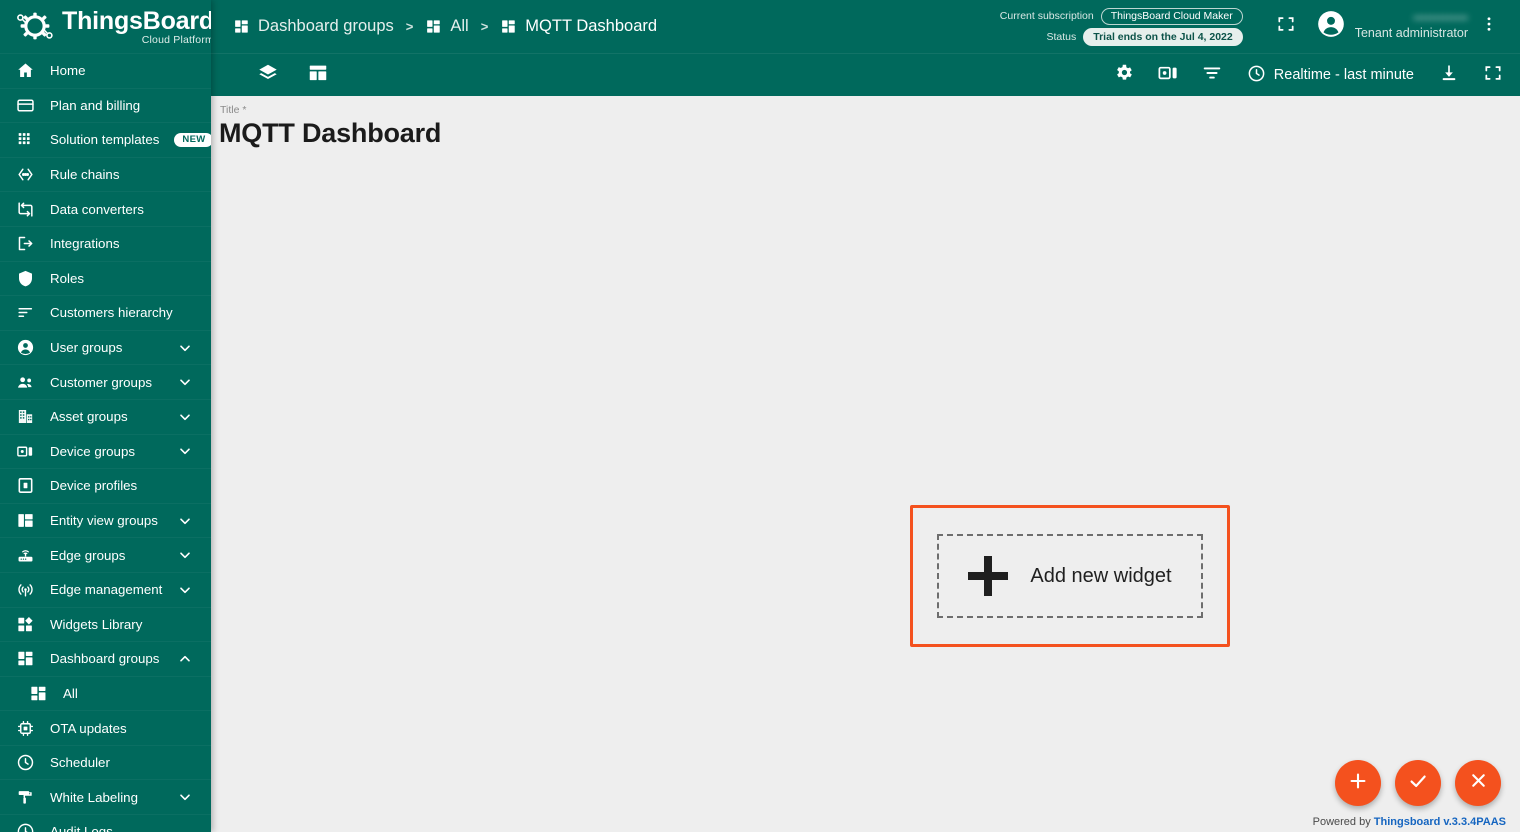 This screenshot has height=832, width=1520. Describe the element at coordinates (25, 416) in the screenshot. I see `building-icon` at that location.